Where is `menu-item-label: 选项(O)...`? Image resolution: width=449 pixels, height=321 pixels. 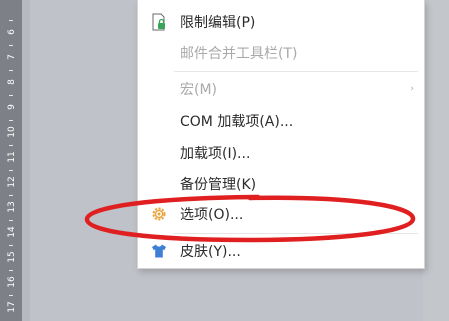 menu-item-label: 选项(O)... is located at coordinates (212, 215).